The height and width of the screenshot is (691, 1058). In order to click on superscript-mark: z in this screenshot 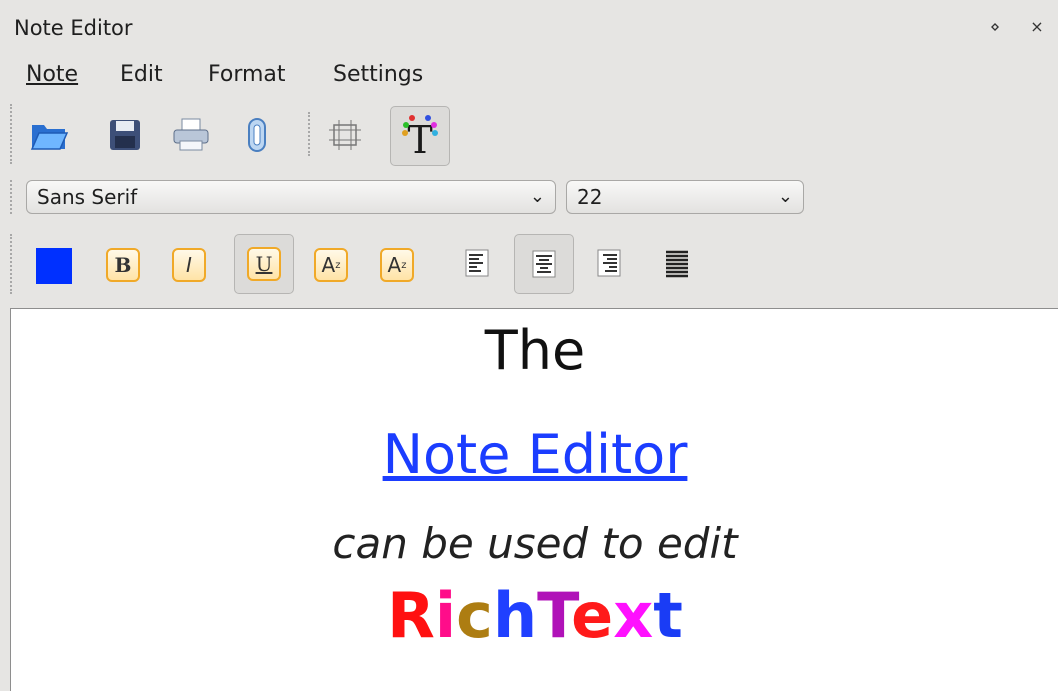, I will do `click(404, 265)`.